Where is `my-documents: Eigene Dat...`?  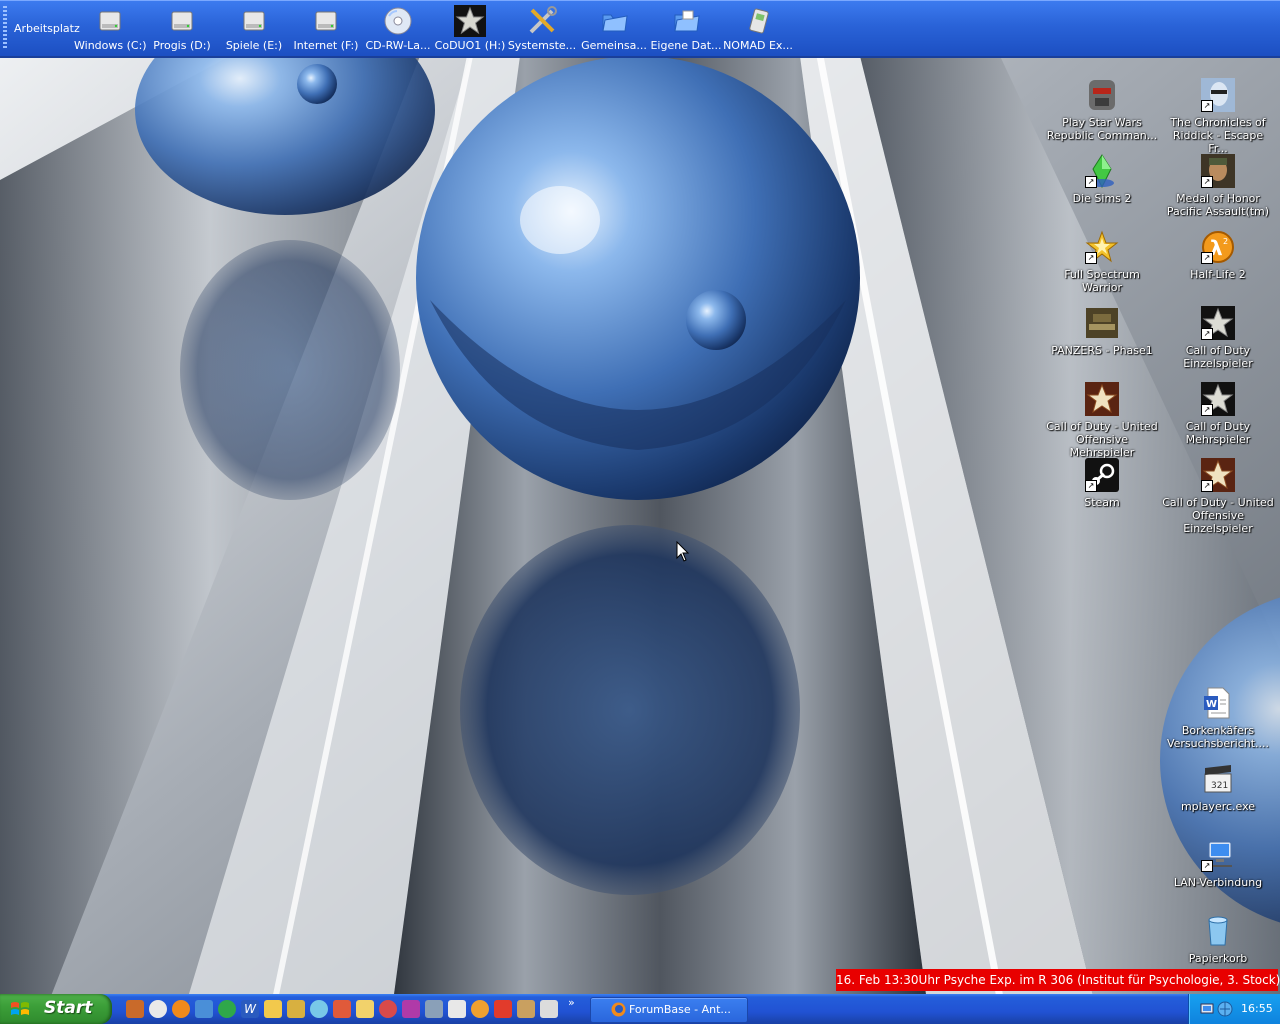 my-documents: Eigene Dat... is located at coordinates (686, 29).